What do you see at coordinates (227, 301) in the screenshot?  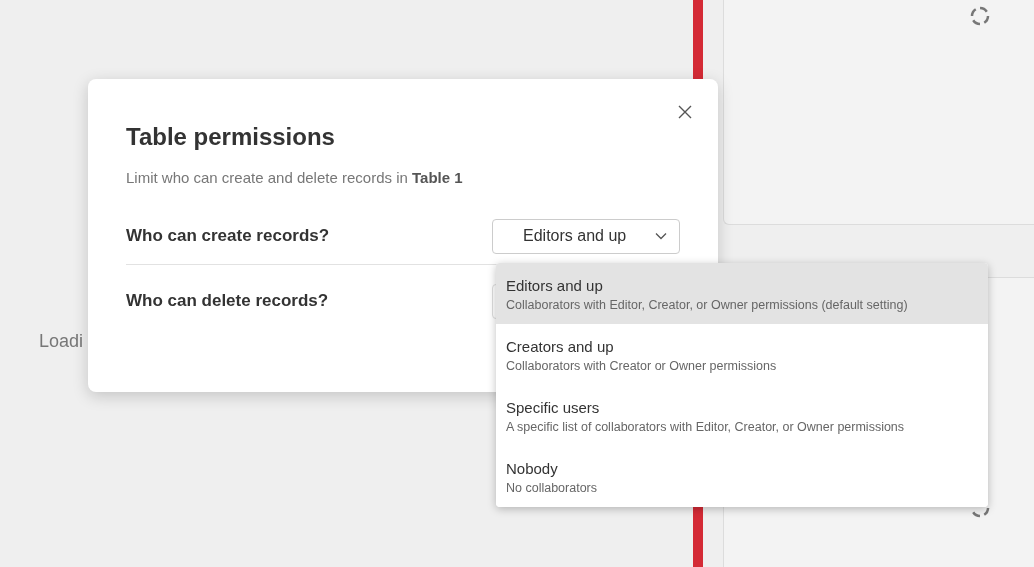 I see `permission-label: Who can delete records?` at bounding box center [227, 301].